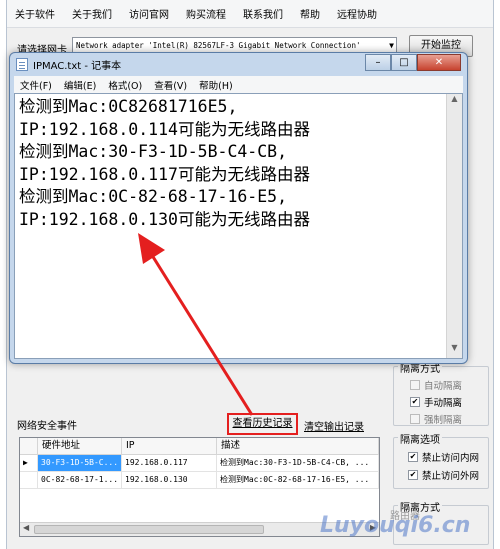 The image size is (500, 549). I want to click on text-line: IP:192.168.0.117可能为无线路由器, so click(164, 174).